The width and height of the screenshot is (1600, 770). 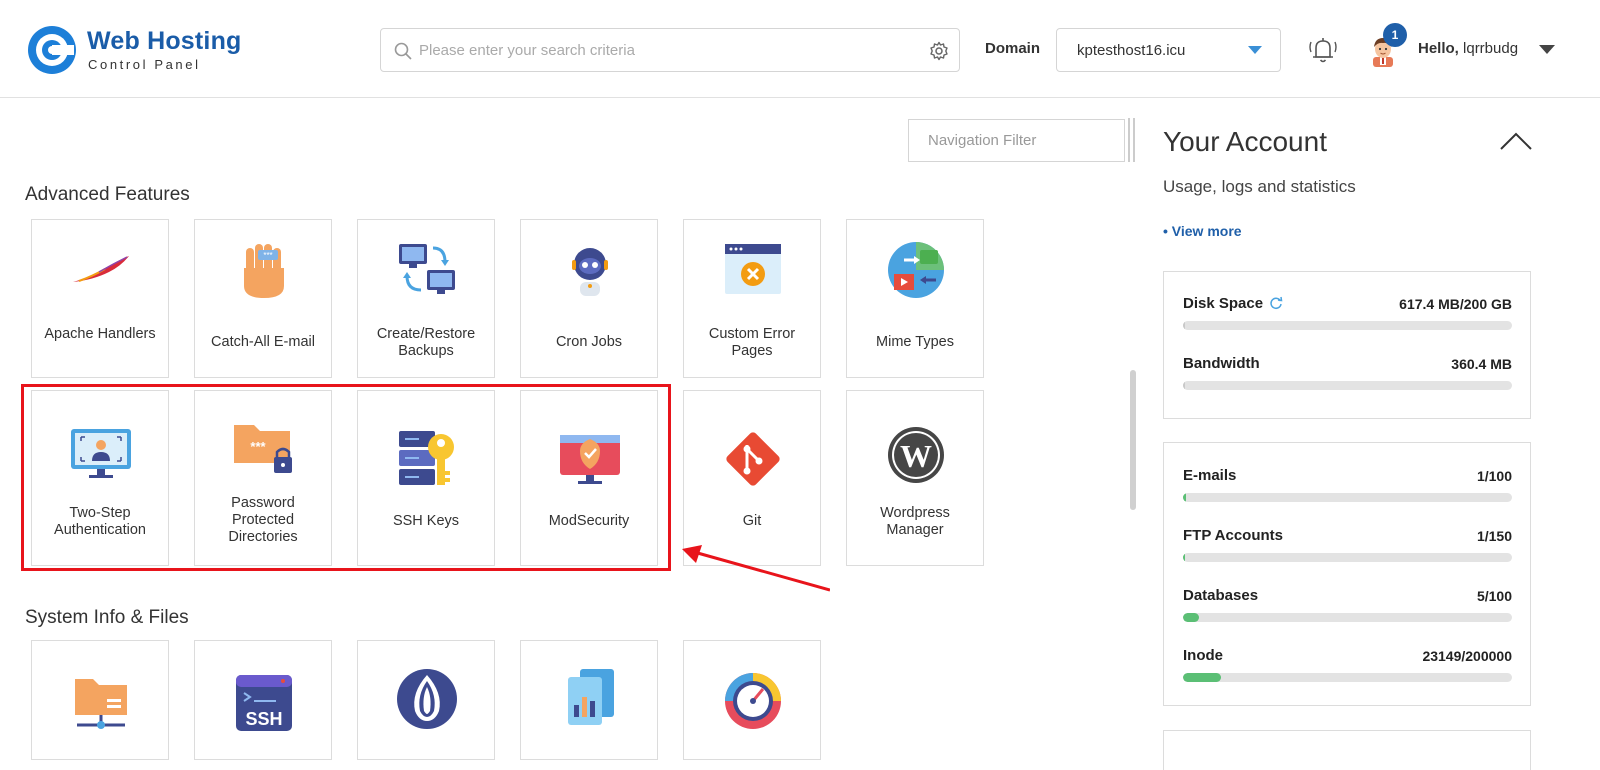 What do you see at coordinates (426, 342) in the screenshot?
I see `tile-label: Create/Restore Backups` at bounding box center [426, 342].